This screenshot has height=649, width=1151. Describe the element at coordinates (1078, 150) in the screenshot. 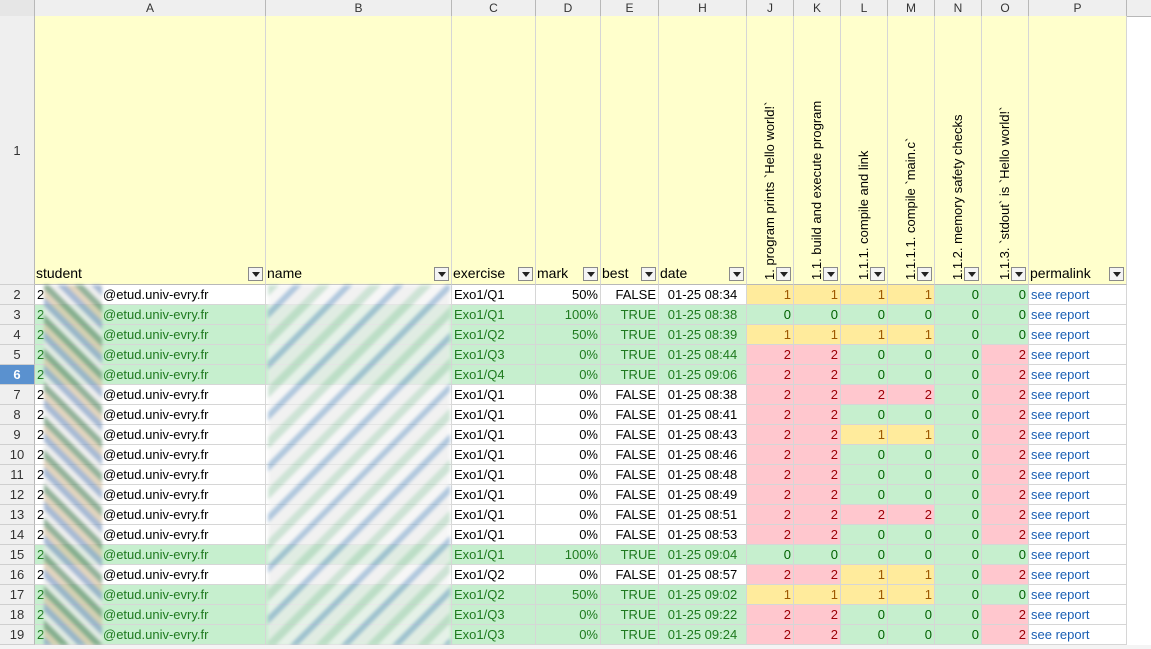

I see `header-cell-permalink: permalink` at that location.